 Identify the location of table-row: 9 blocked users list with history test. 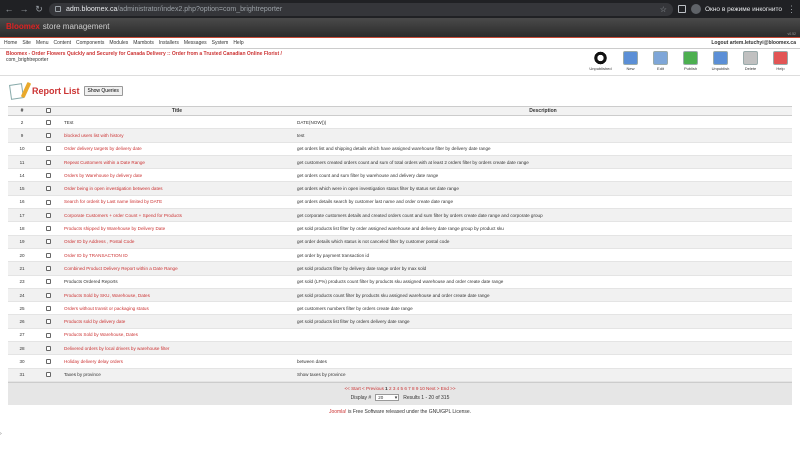
(400, 135).